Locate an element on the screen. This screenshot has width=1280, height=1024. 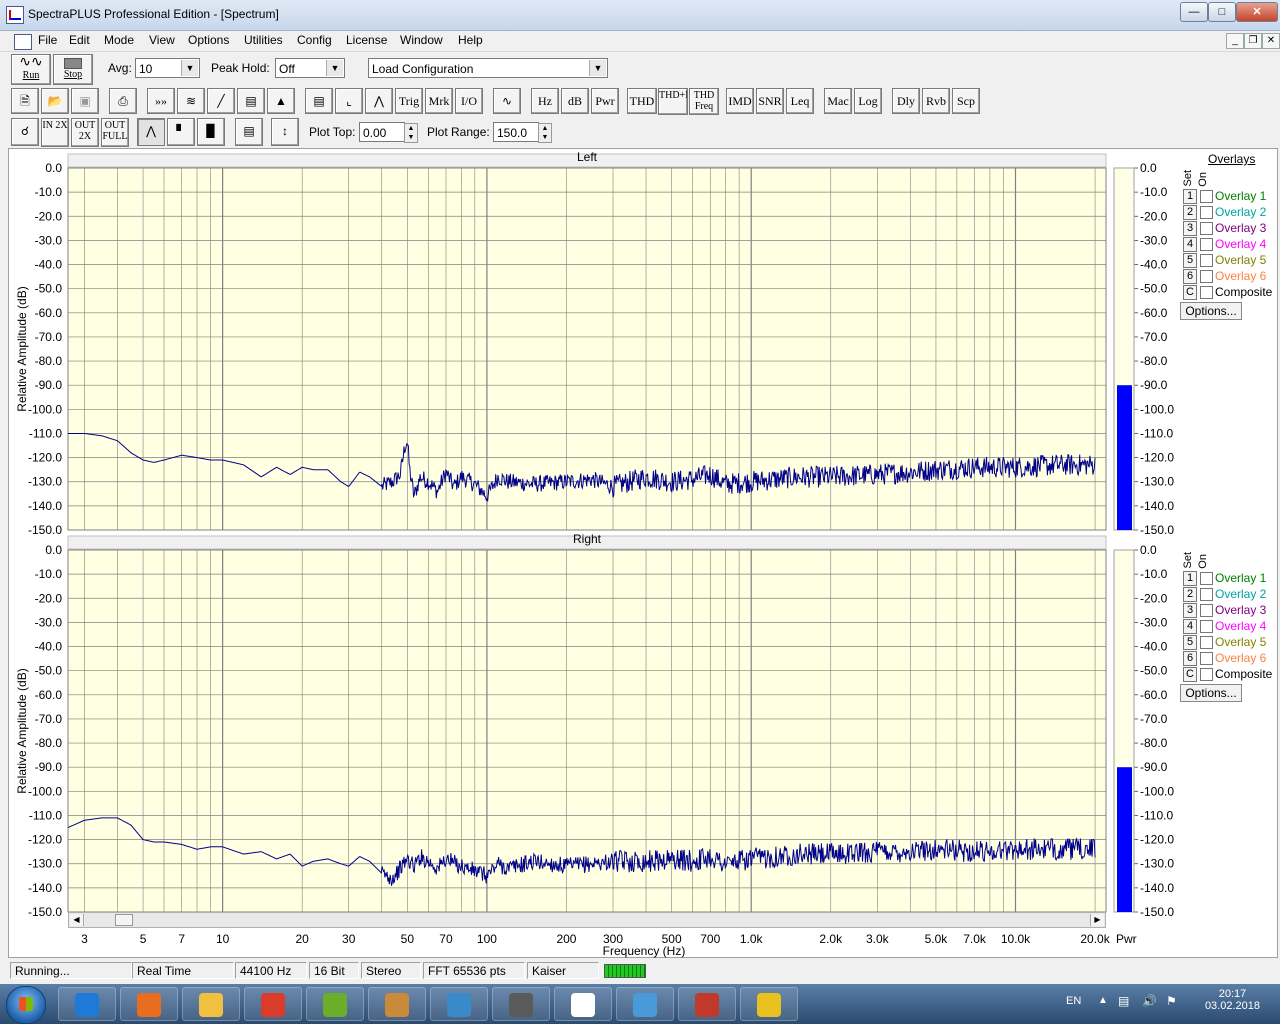
tool-thd-n-button: THD+N is located at coordinates (673, 101).